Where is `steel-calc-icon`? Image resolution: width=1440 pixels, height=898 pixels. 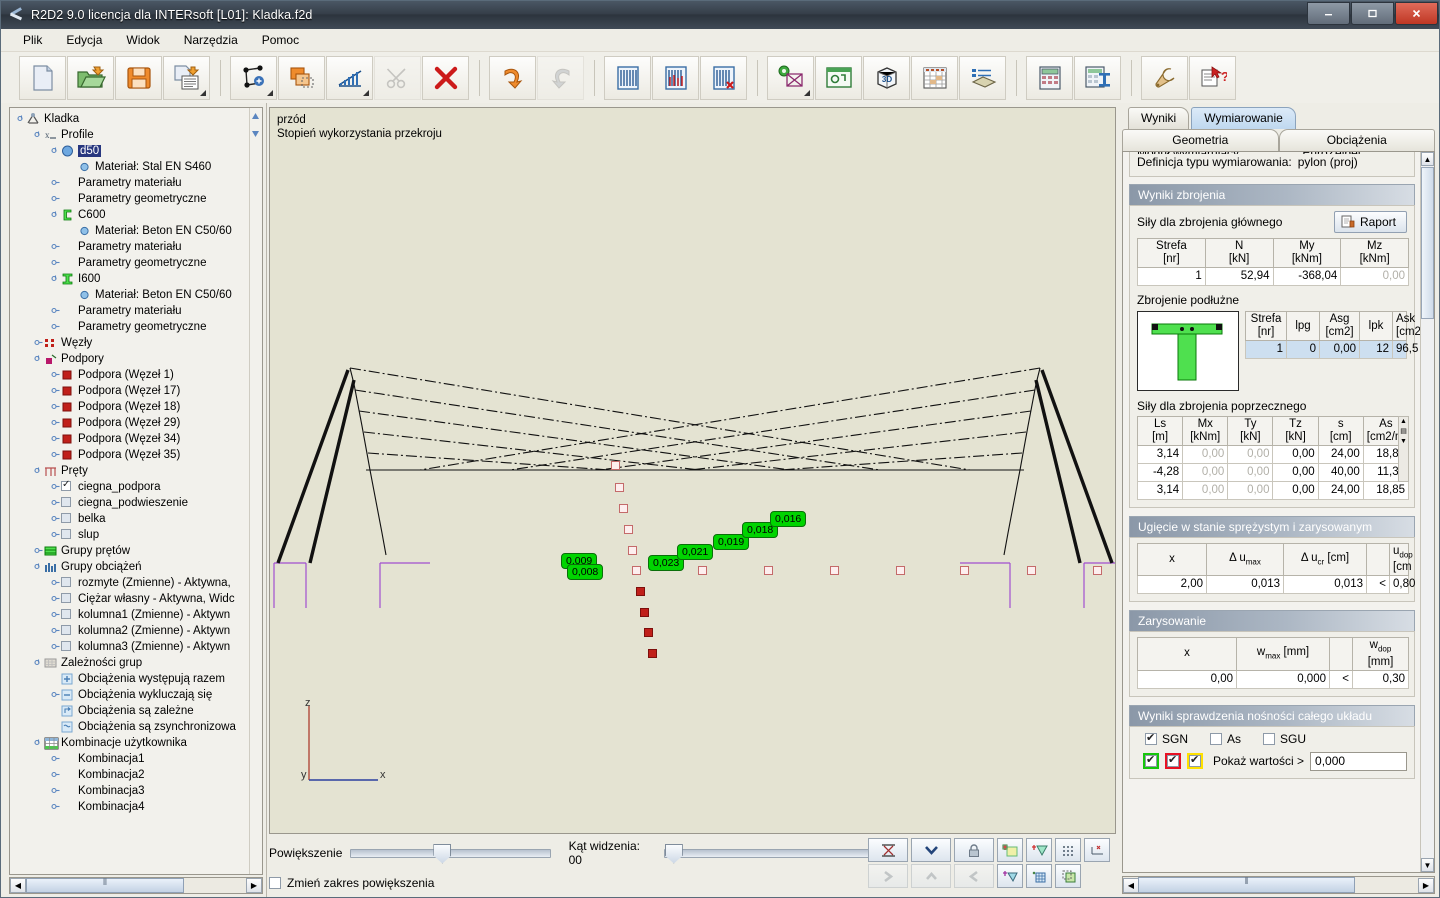
steel-calc-icon is located at coordinates (1097, 78).